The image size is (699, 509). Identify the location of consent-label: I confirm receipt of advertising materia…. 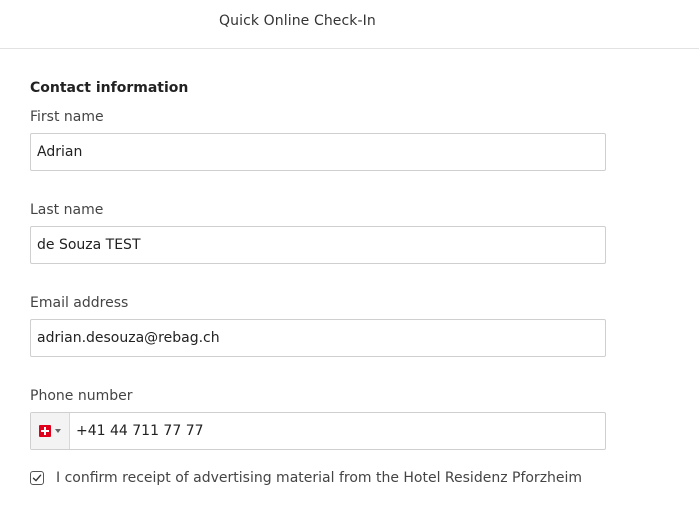
(319, 478).